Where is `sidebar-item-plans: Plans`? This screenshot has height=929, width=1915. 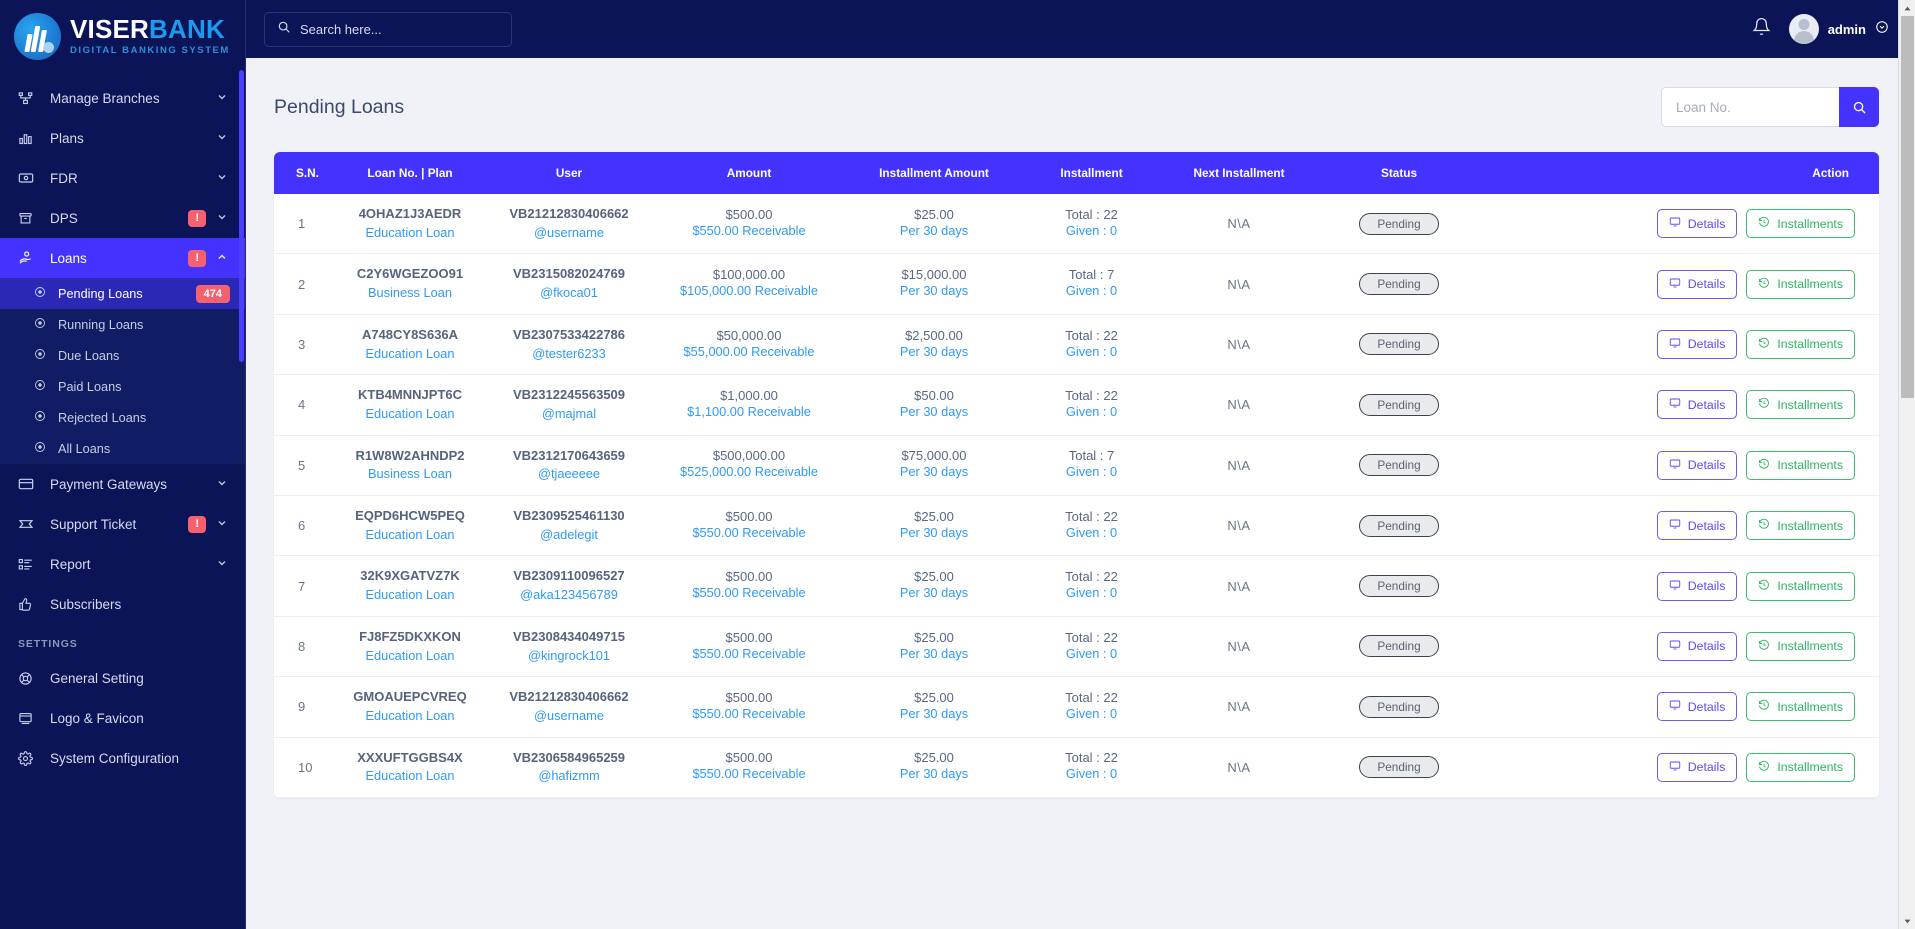 sidebar-item-plans: Plans is located at coordinates (123, 138).